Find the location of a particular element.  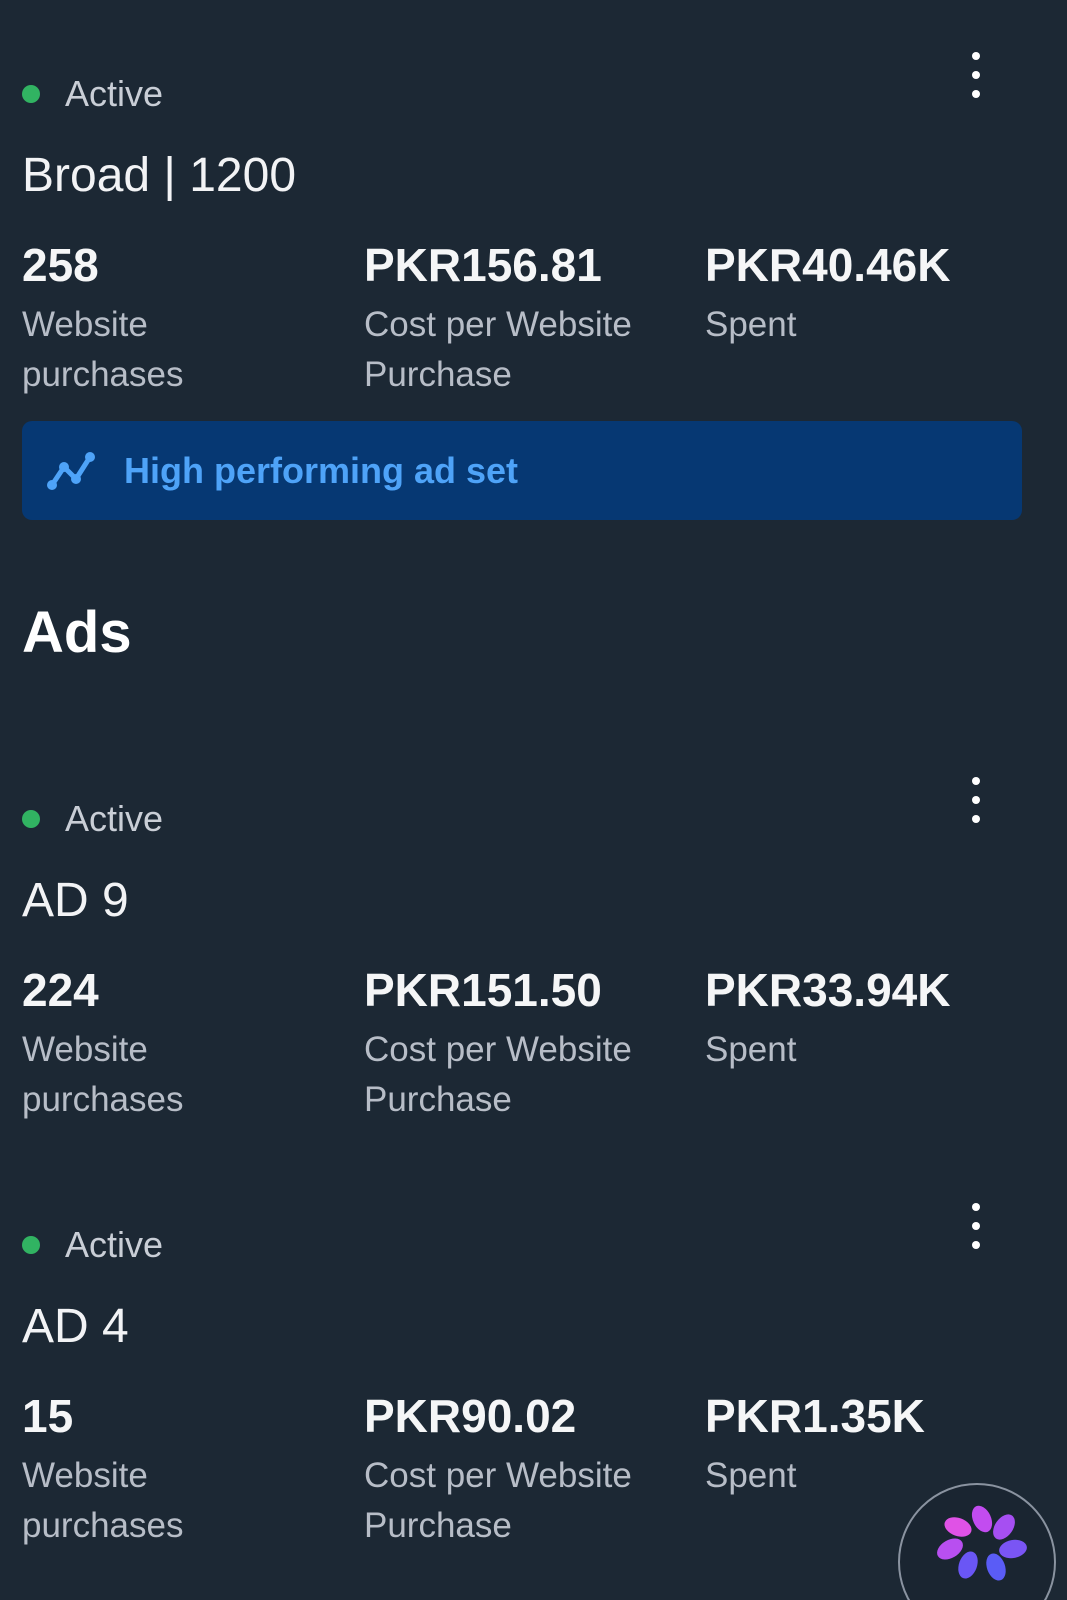

high-performing-banner: High performing ad set is located at coordinates (522, 470).